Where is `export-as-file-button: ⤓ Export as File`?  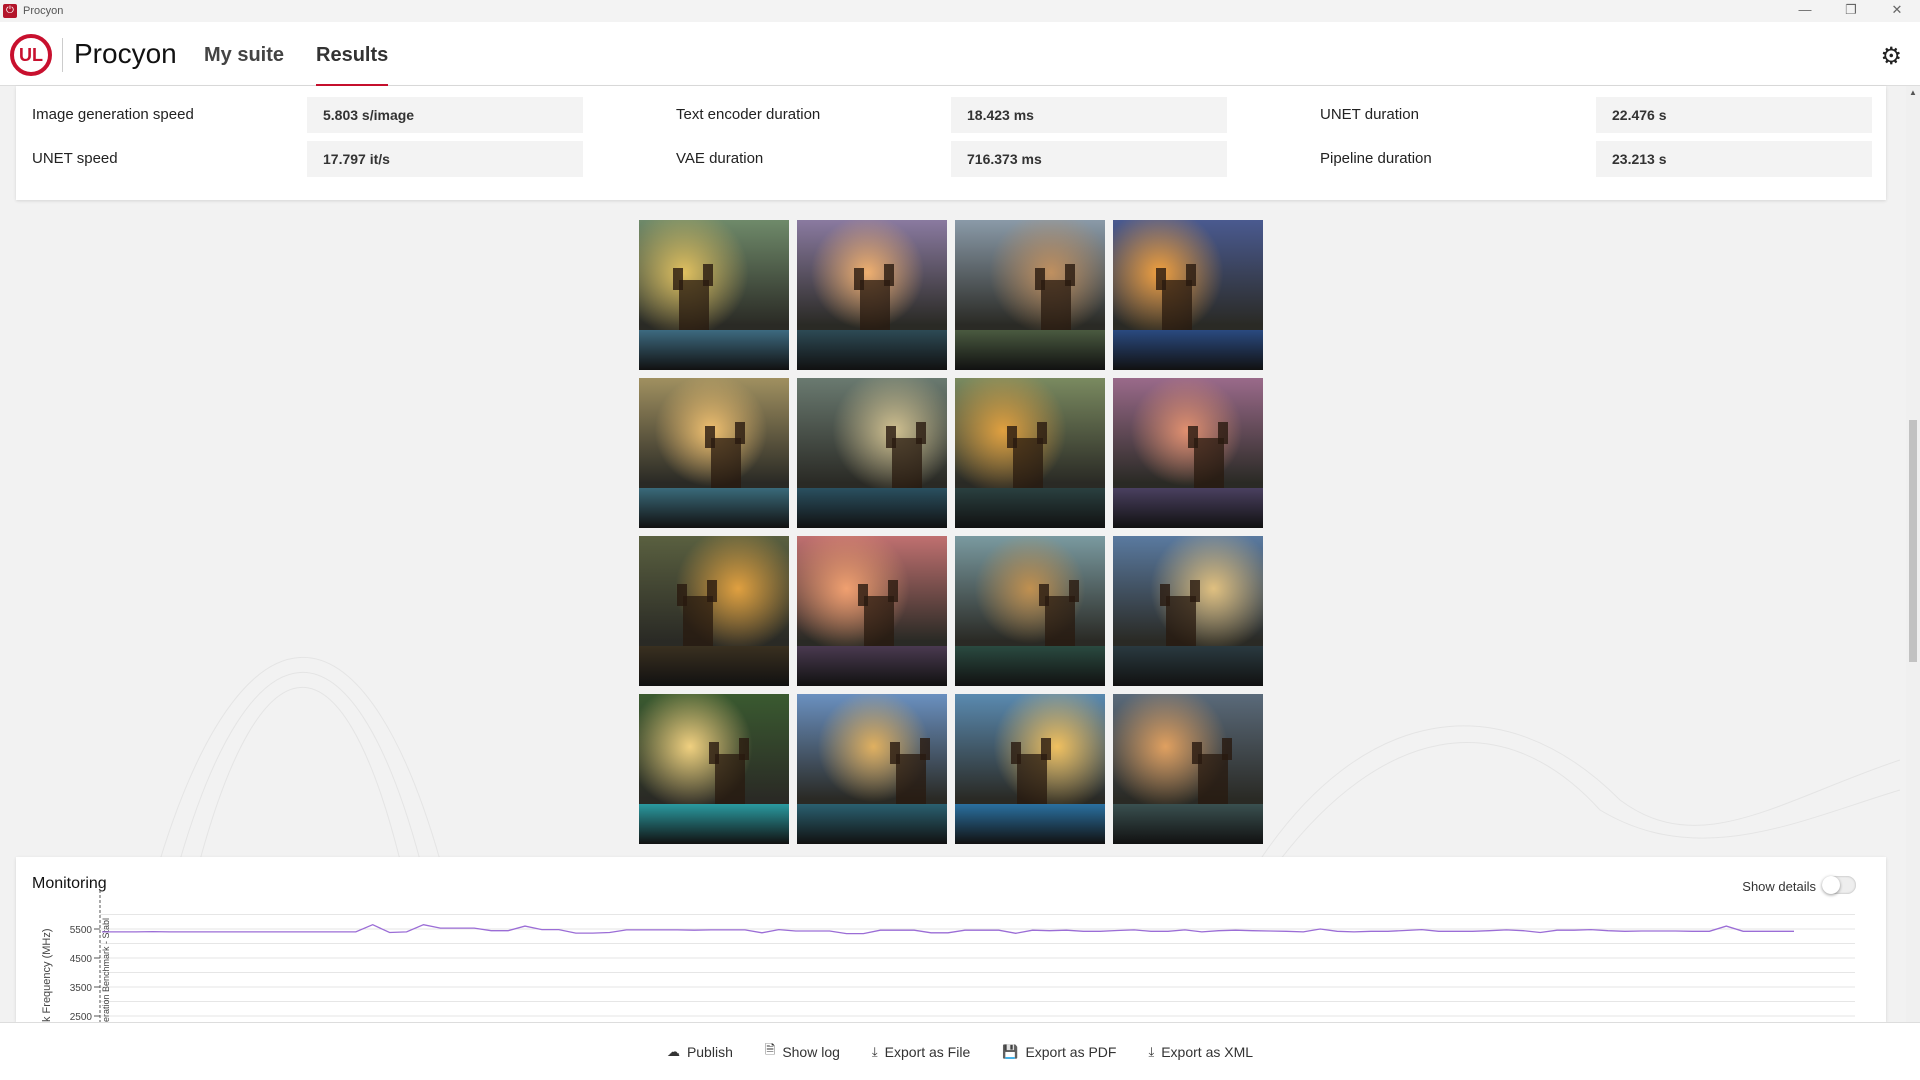
export-as-file-button: ⤓ Export as File is located at coordinates (921, 1052).